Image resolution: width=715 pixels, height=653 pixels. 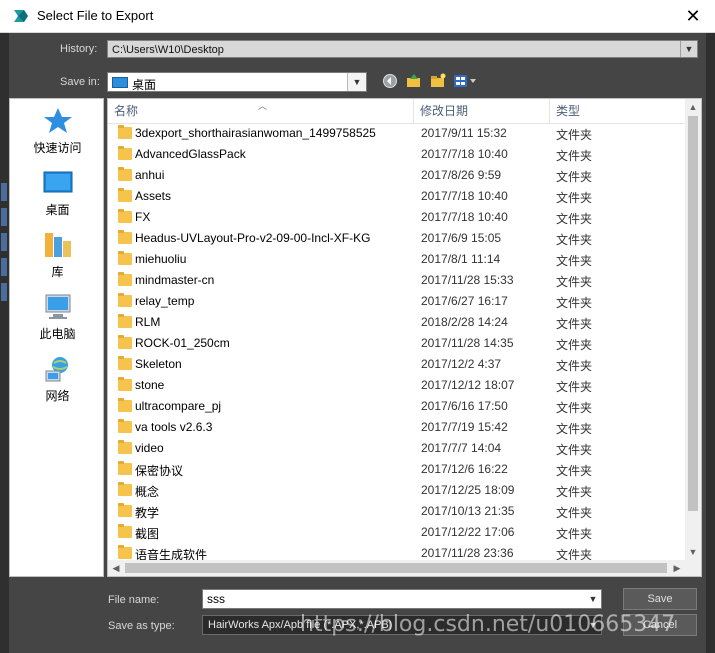 What do you see at coordinates (153, 196) in the screenshot?
I see `file-name: Assets` at bounding box center [153, 196].